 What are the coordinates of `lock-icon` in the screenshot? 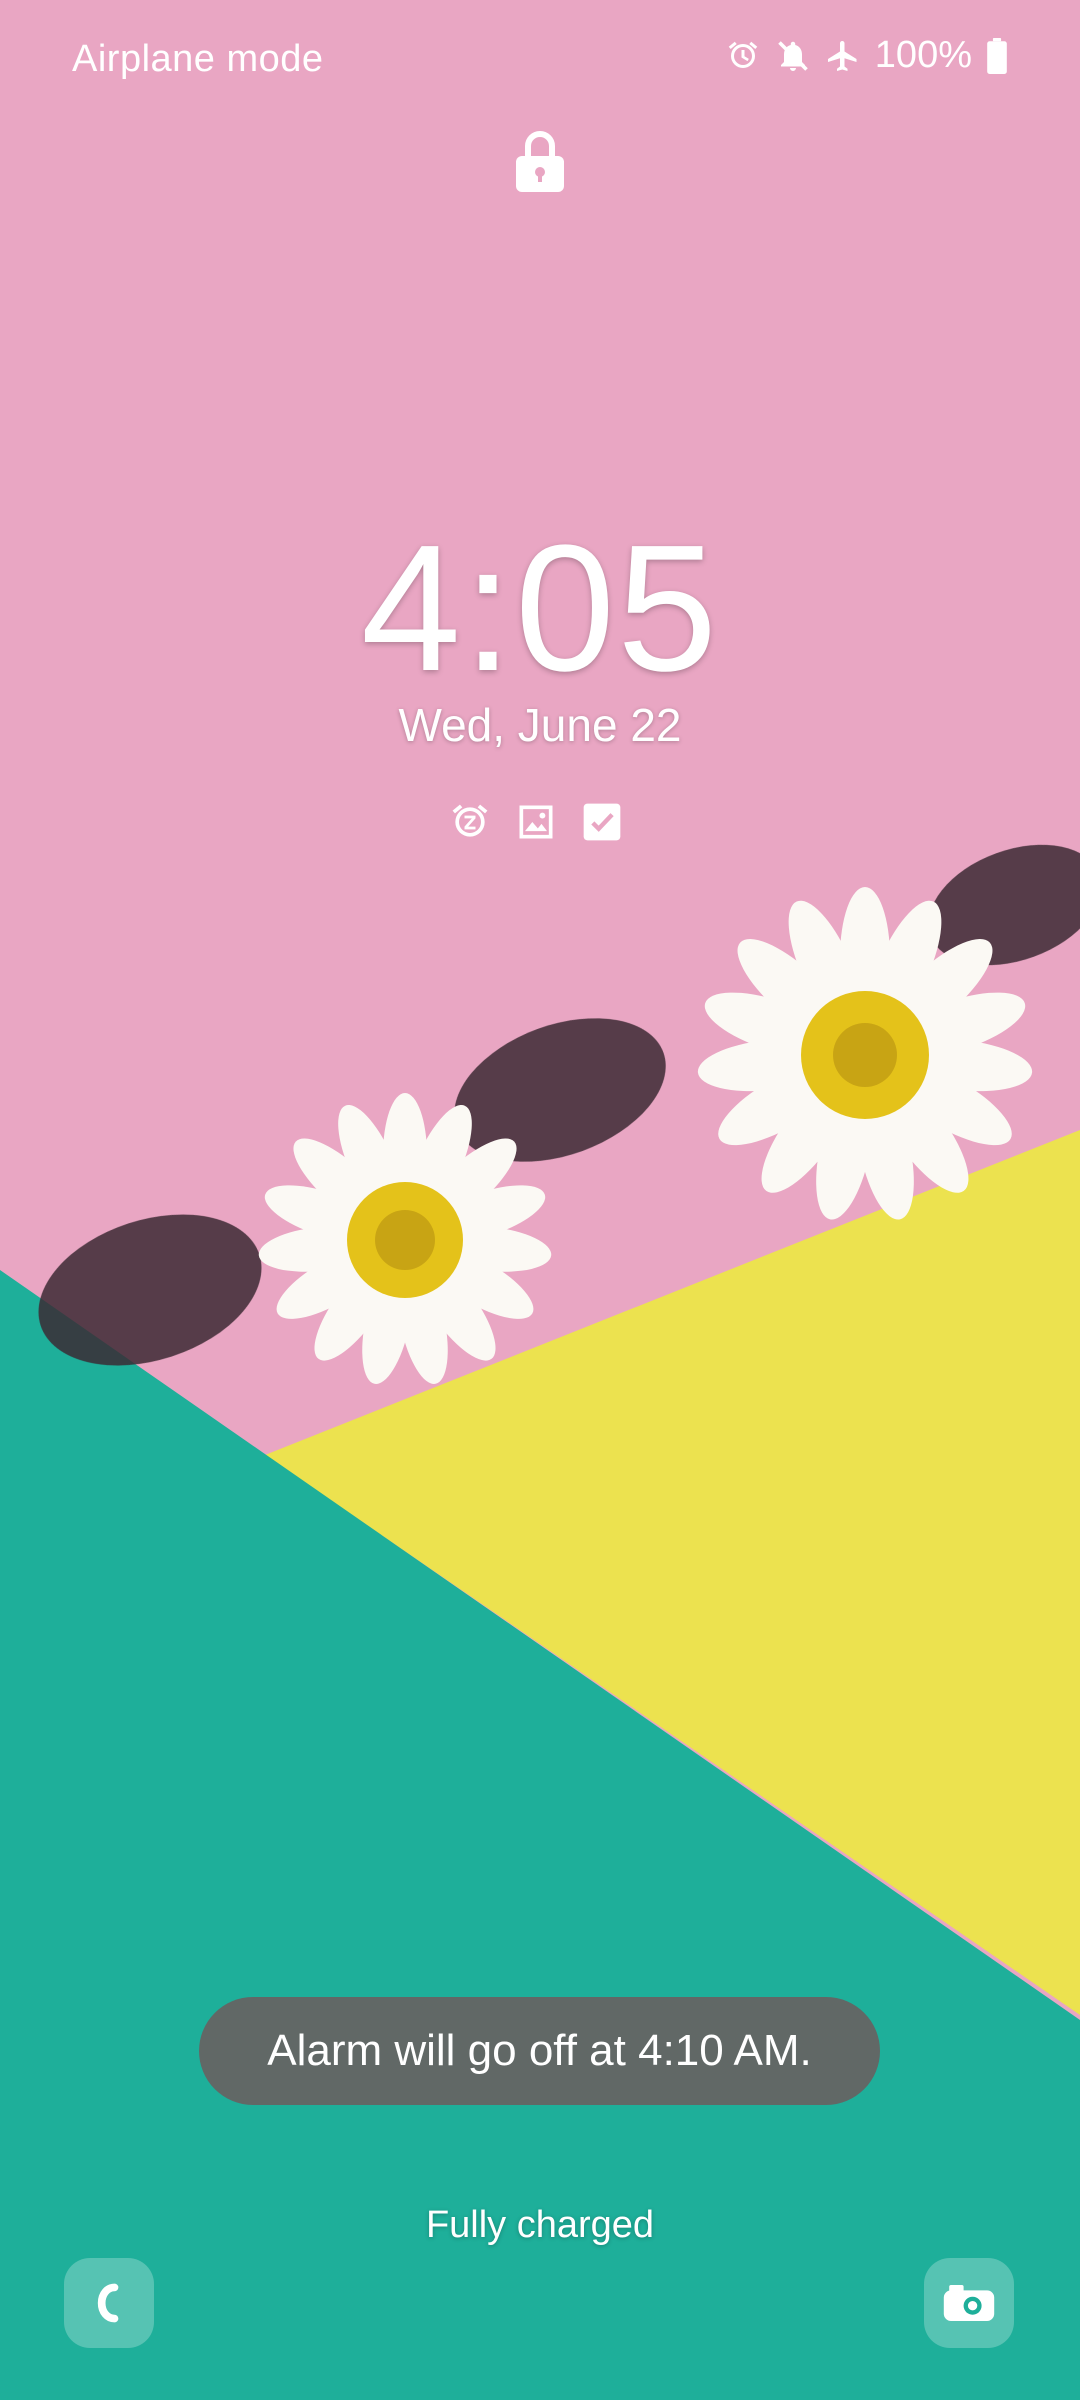 It's located at (540, 161).